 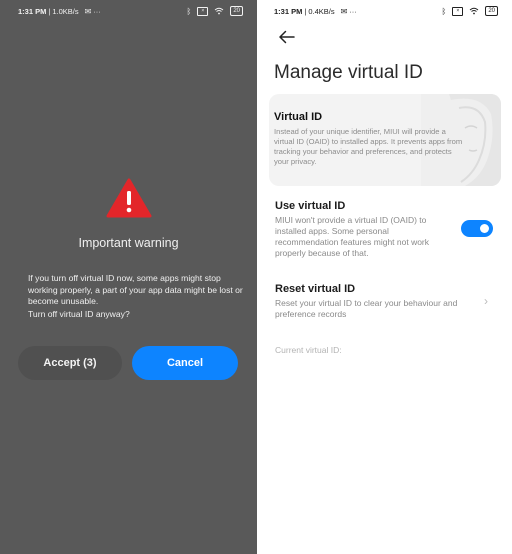 I want to click on use-virtual-id-toggle, so click(x=477, y=228).